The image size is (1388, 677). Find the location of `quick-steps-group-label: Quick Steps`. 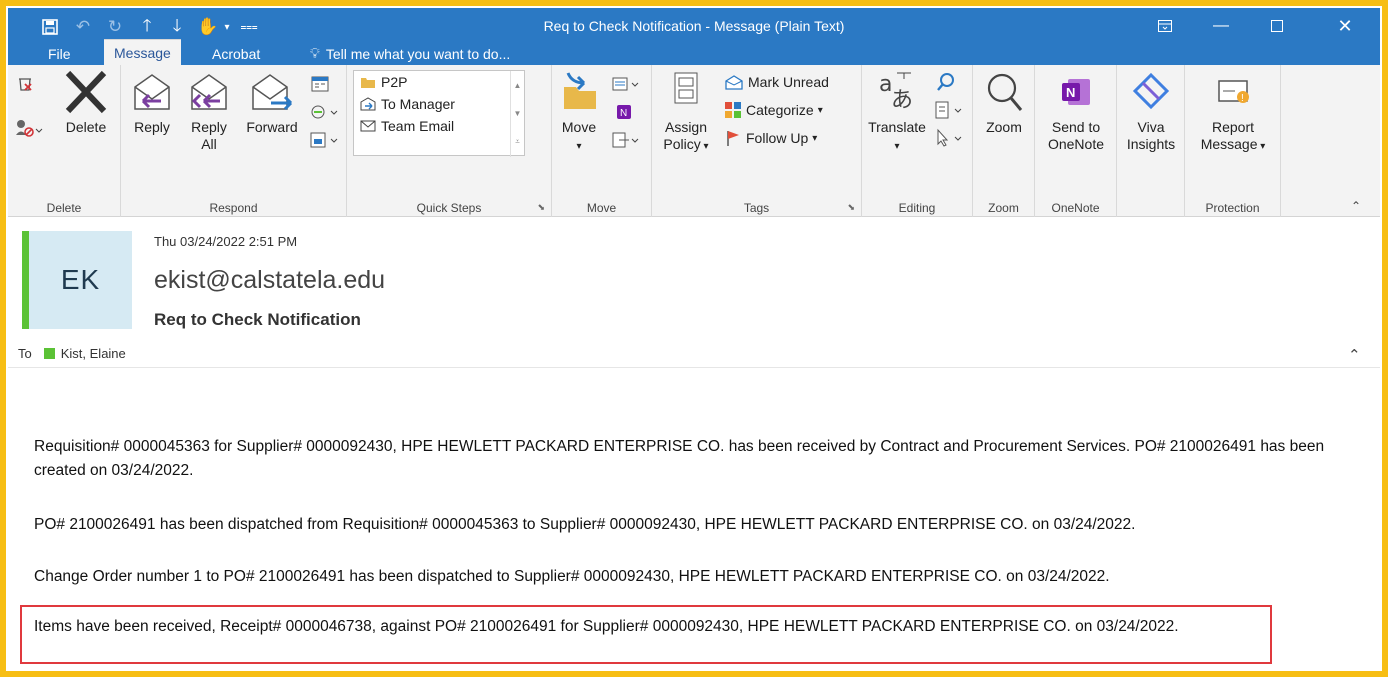

quick-steps-group-label: Quick Steps is located at coordinates (449, 208).